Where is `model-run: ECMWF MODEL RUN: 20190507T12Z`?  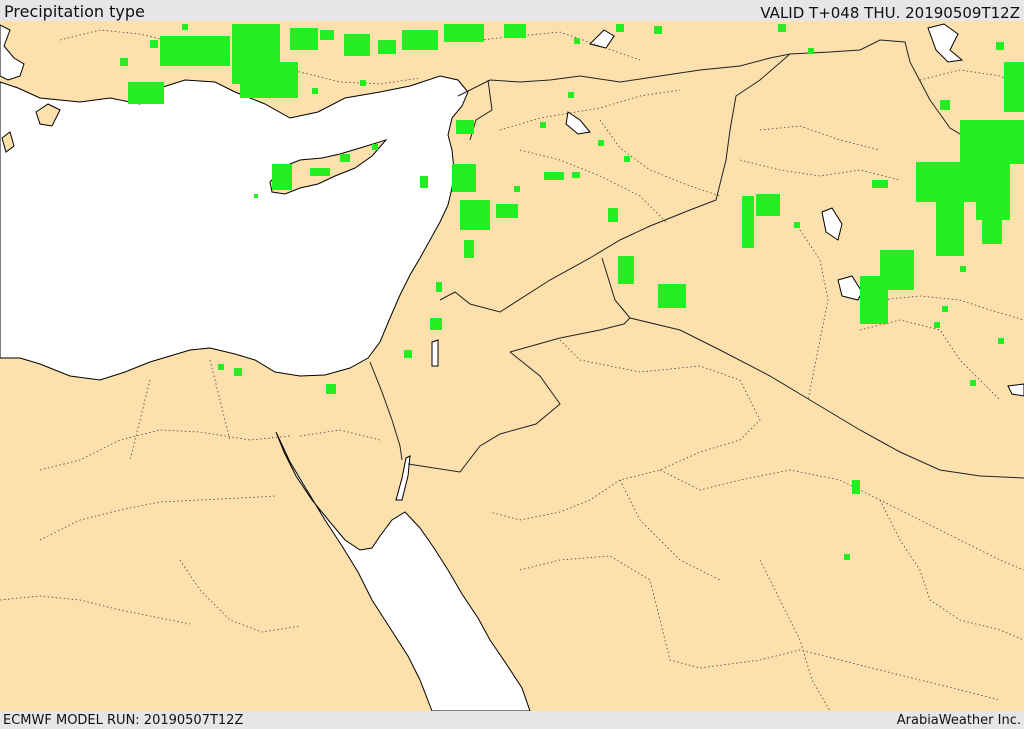 model-run: ECMWF MODEL RUN: 20190507T12Z is located at coordinates (123, 720).